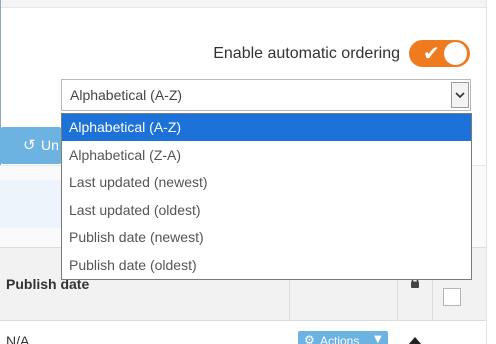 The width and height of the screenshot is (496, 344). What do you see at coordinates (378, 339) in the screenshot?
I see `caret-down-icon: ▼` at bounding box center [378, 339].